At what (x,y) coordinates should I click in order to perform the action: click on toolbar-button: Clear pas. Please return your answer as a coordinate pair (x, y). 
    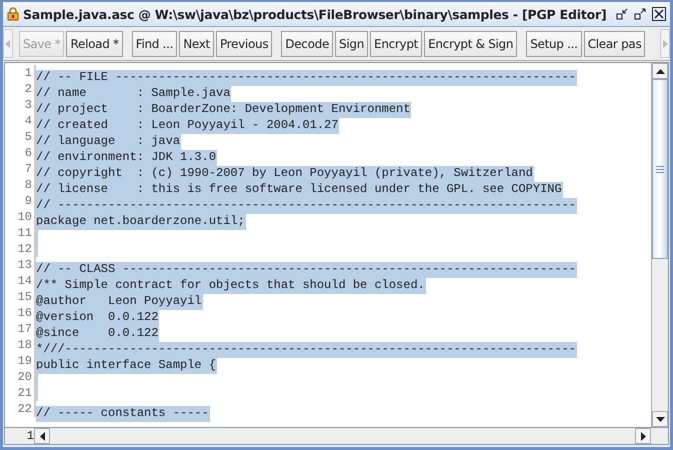
    Looking at the image, I should click on (615, 43).